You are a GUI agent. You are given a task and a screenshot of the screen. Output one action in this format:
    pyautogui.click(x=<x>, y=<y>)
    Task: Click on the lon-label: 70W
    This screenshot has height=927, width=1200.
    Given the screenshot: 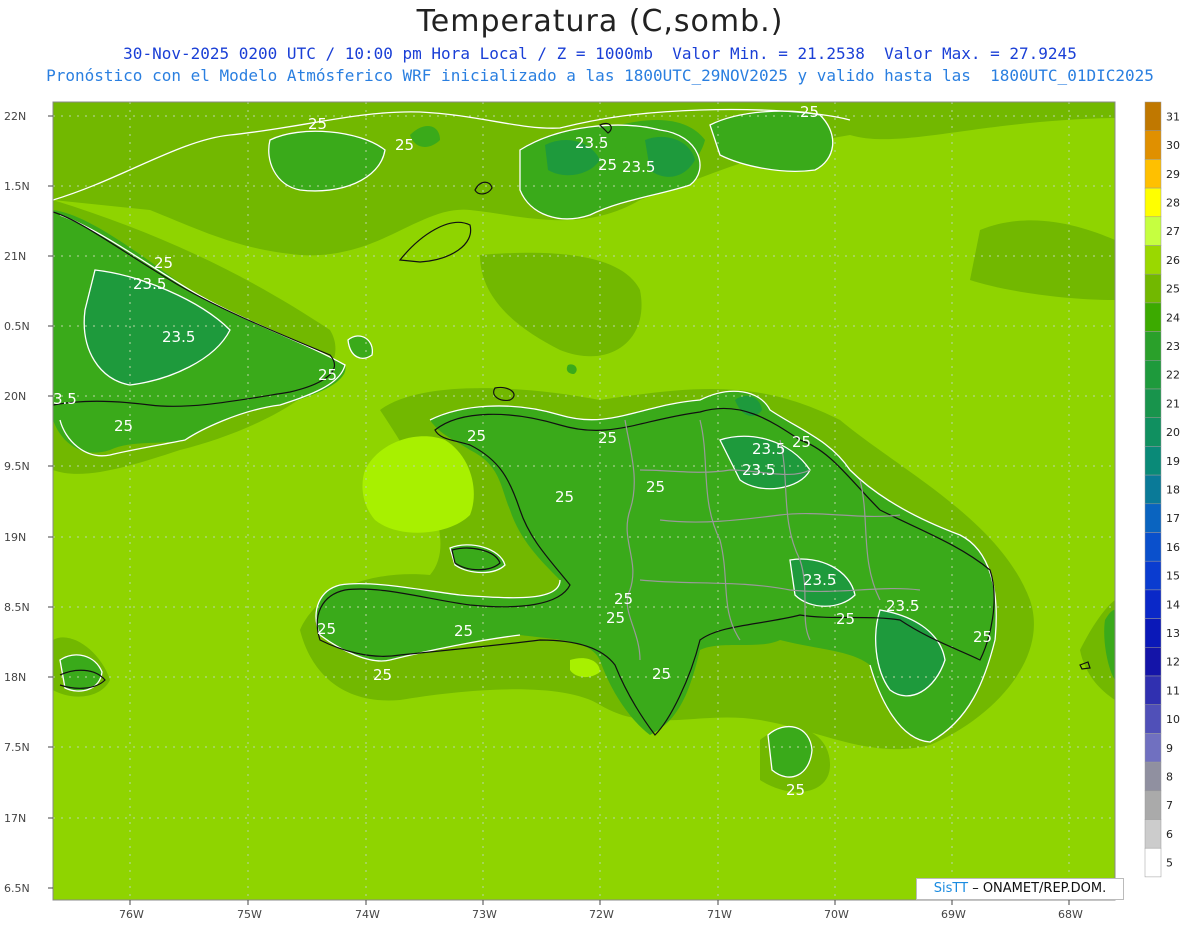 What is the action you would take?
    pyautogui.click(x=836, y=914)
    